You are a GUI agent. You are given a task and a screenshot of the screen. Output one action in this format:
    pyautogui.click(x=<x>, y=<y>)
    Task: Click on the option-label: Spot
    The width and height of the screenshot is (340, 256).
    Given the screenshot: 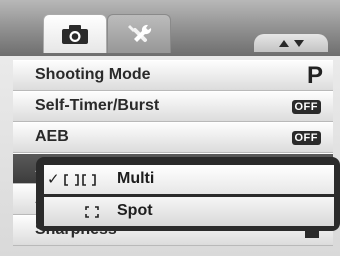 What is the action you would take?
    pyautogui.click(x=135, y=210)
    